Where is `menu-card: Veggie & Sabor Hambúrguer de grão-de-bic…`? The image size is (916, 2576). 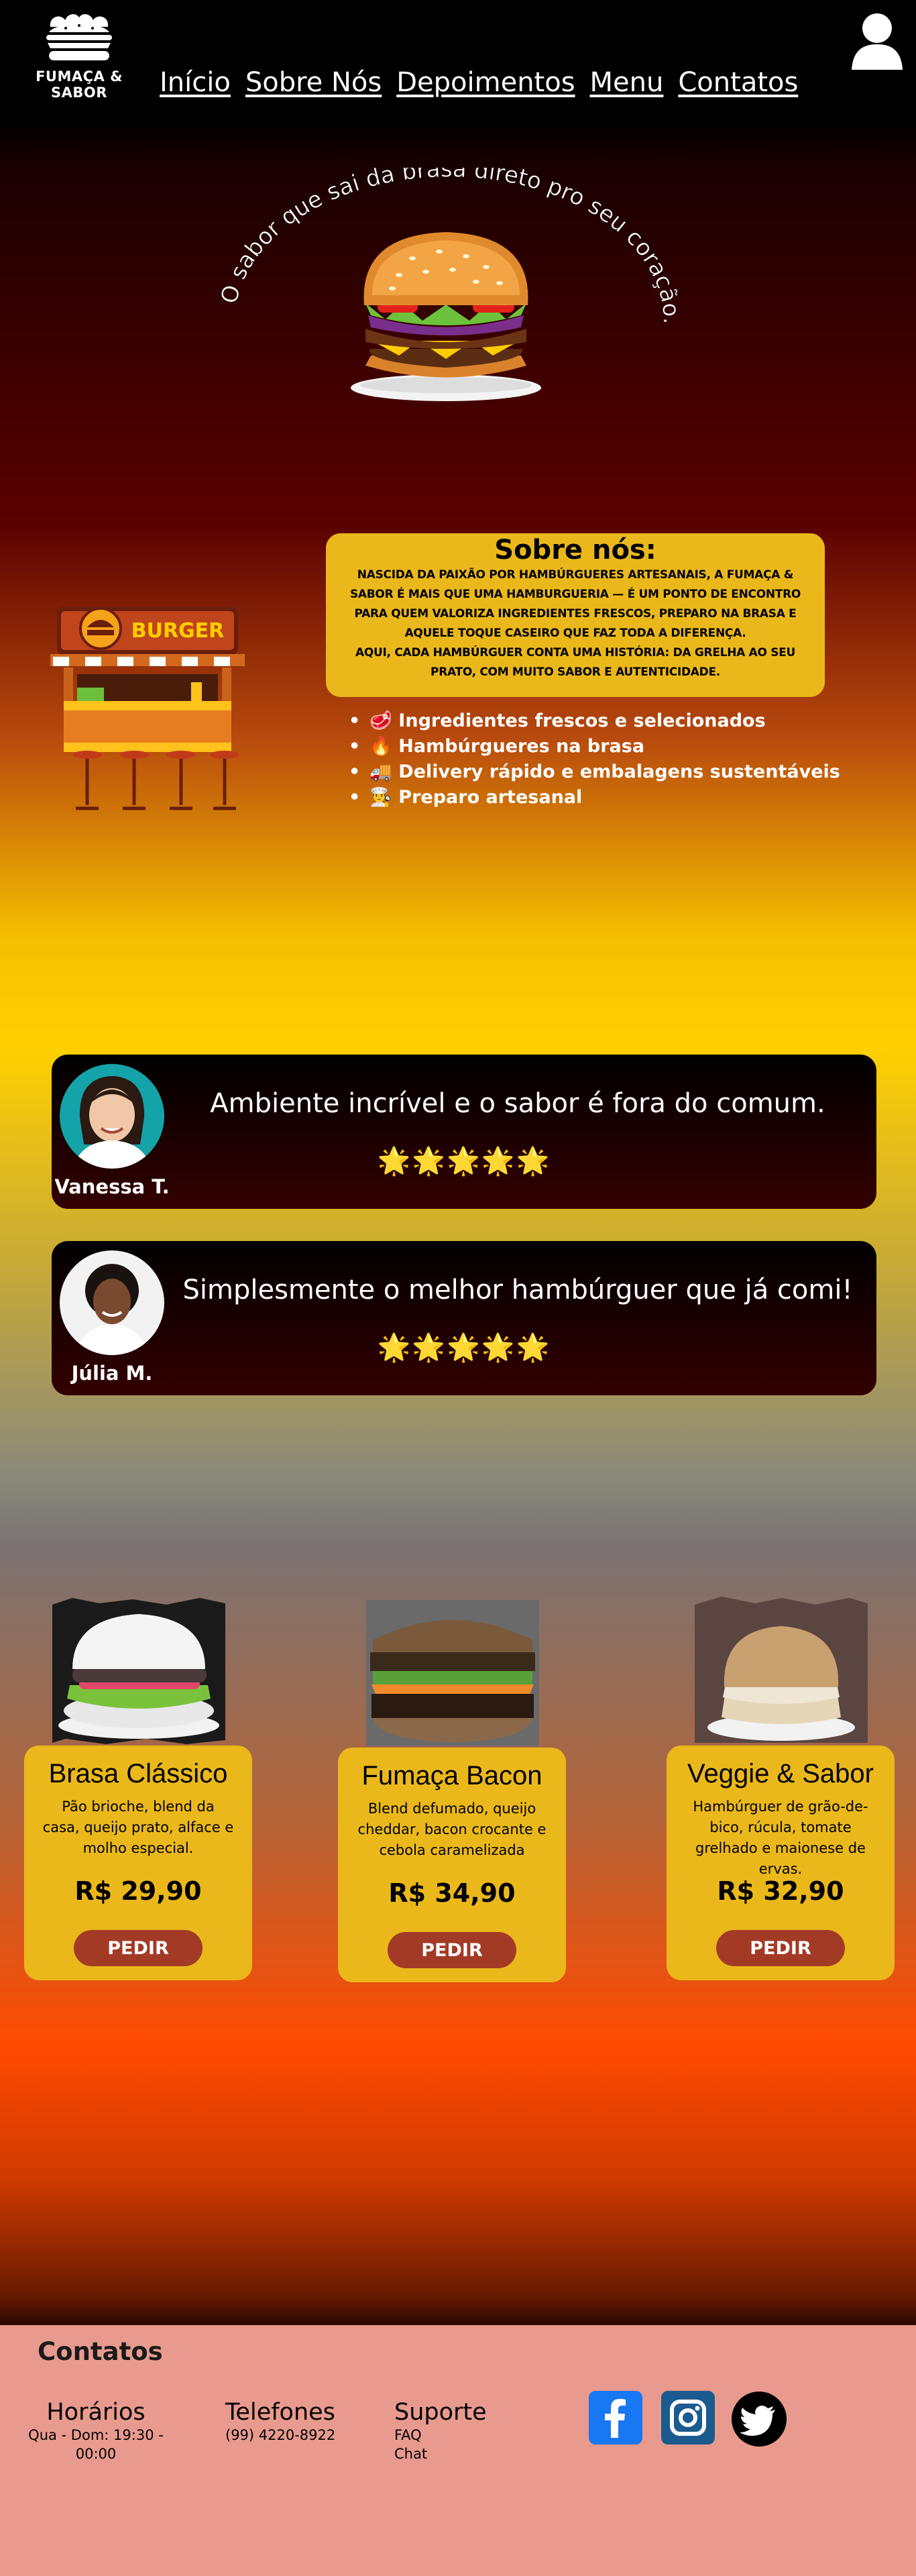
menu-card: Veggie & Sabor Hambúrguer de grão-de-bic… is located at coordinates (781, 1863).